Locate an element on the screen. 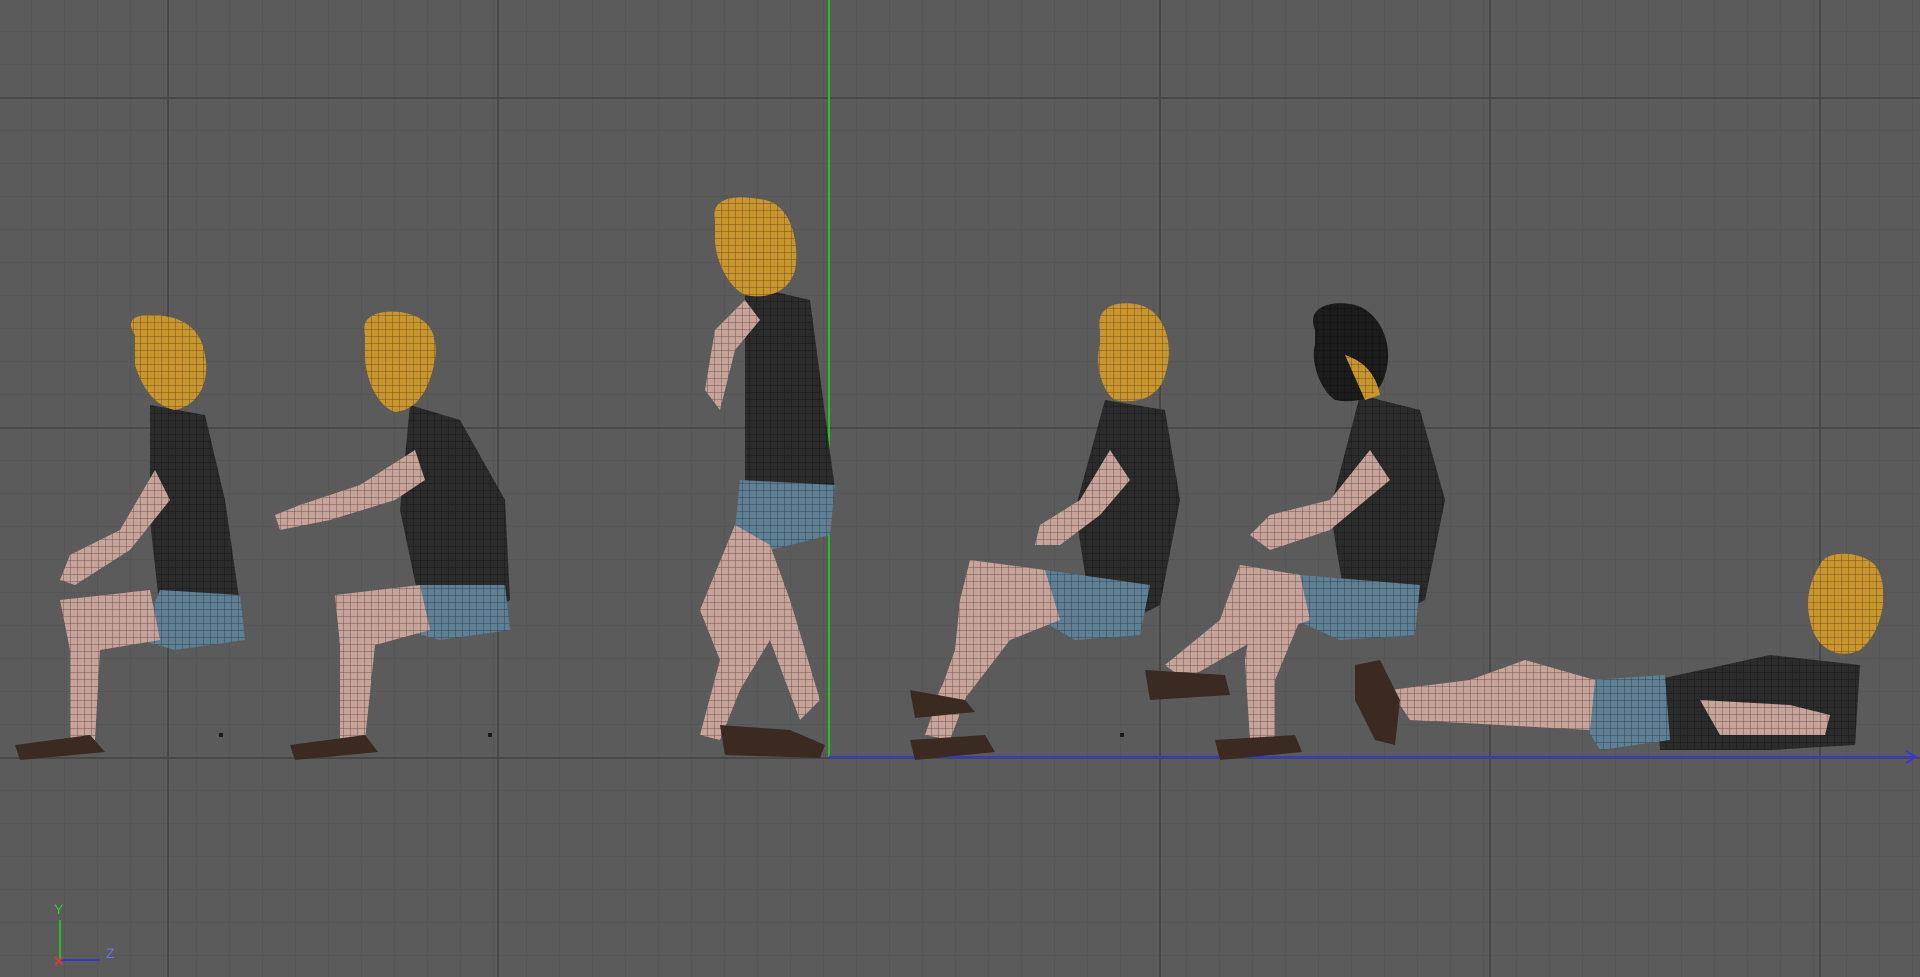 The image size is (1920, 977). y-axis-label: Y is located at coordinates (59, 909).